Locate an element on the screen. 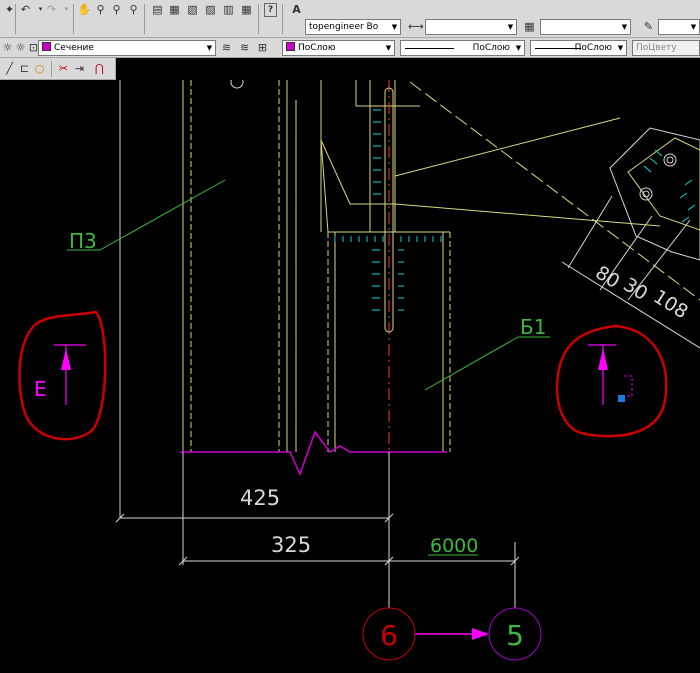 This screenshot has height=673, width=700. multileader-style-select: ▼ is located at coordinates (679, 27).